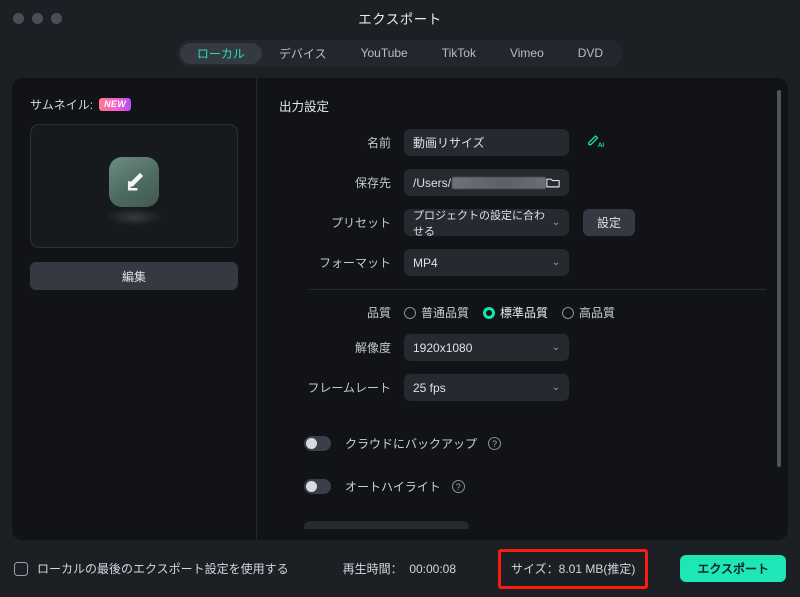 This screenshot has height=597, width=800. I want to click on name-row: 名前 動画リサイズ AI, so click(522, 142).